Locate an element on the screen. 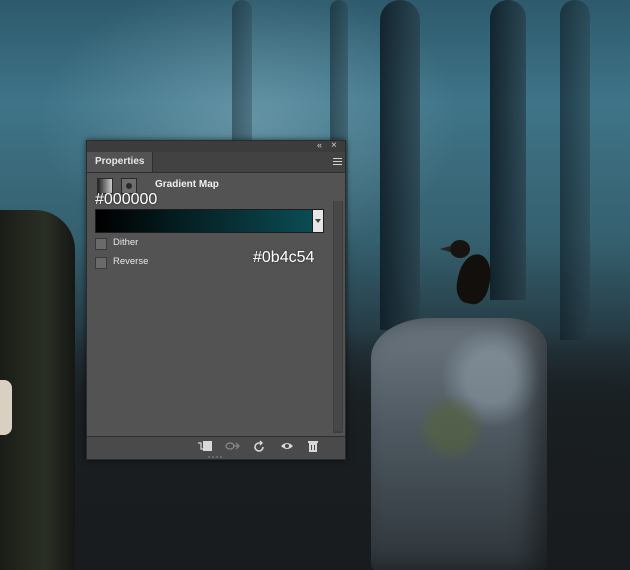 The height and width of the screenshot is (570, 630). view-previous-state-icon is located at coordinates (232, 448).